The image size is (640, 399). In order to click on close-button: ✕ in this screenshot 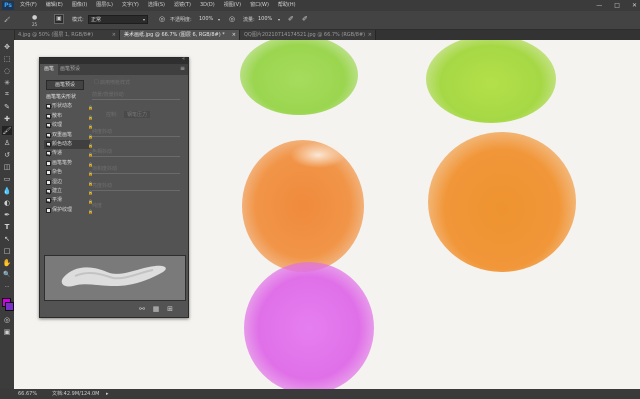, I will do `click(634, 5)`.